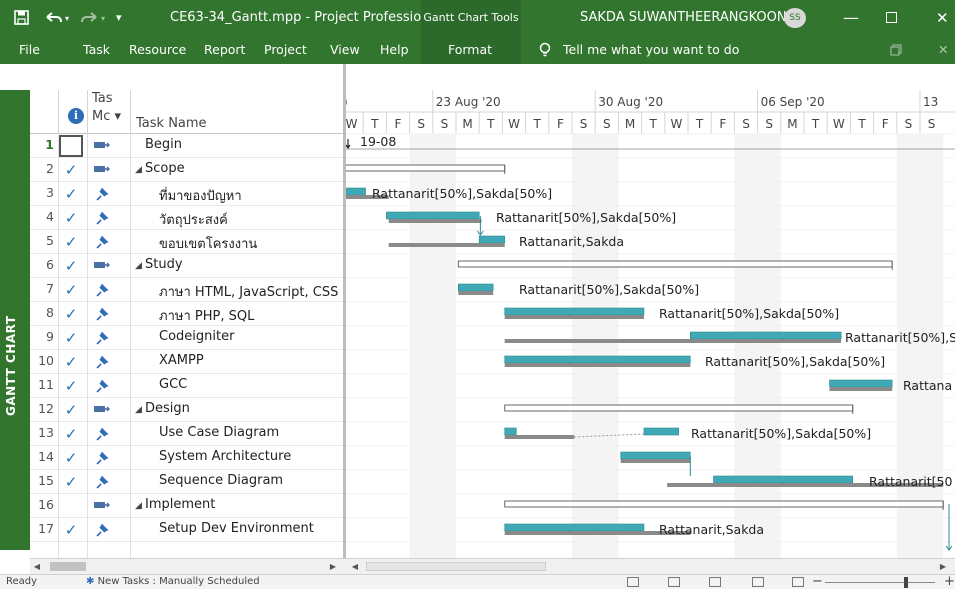 The height and width of the screenshot is (589, 955). What do you see at coordinates (285, 50) in the screenshot?
I see `tab-project: Project` at bounding box center [285, 50].